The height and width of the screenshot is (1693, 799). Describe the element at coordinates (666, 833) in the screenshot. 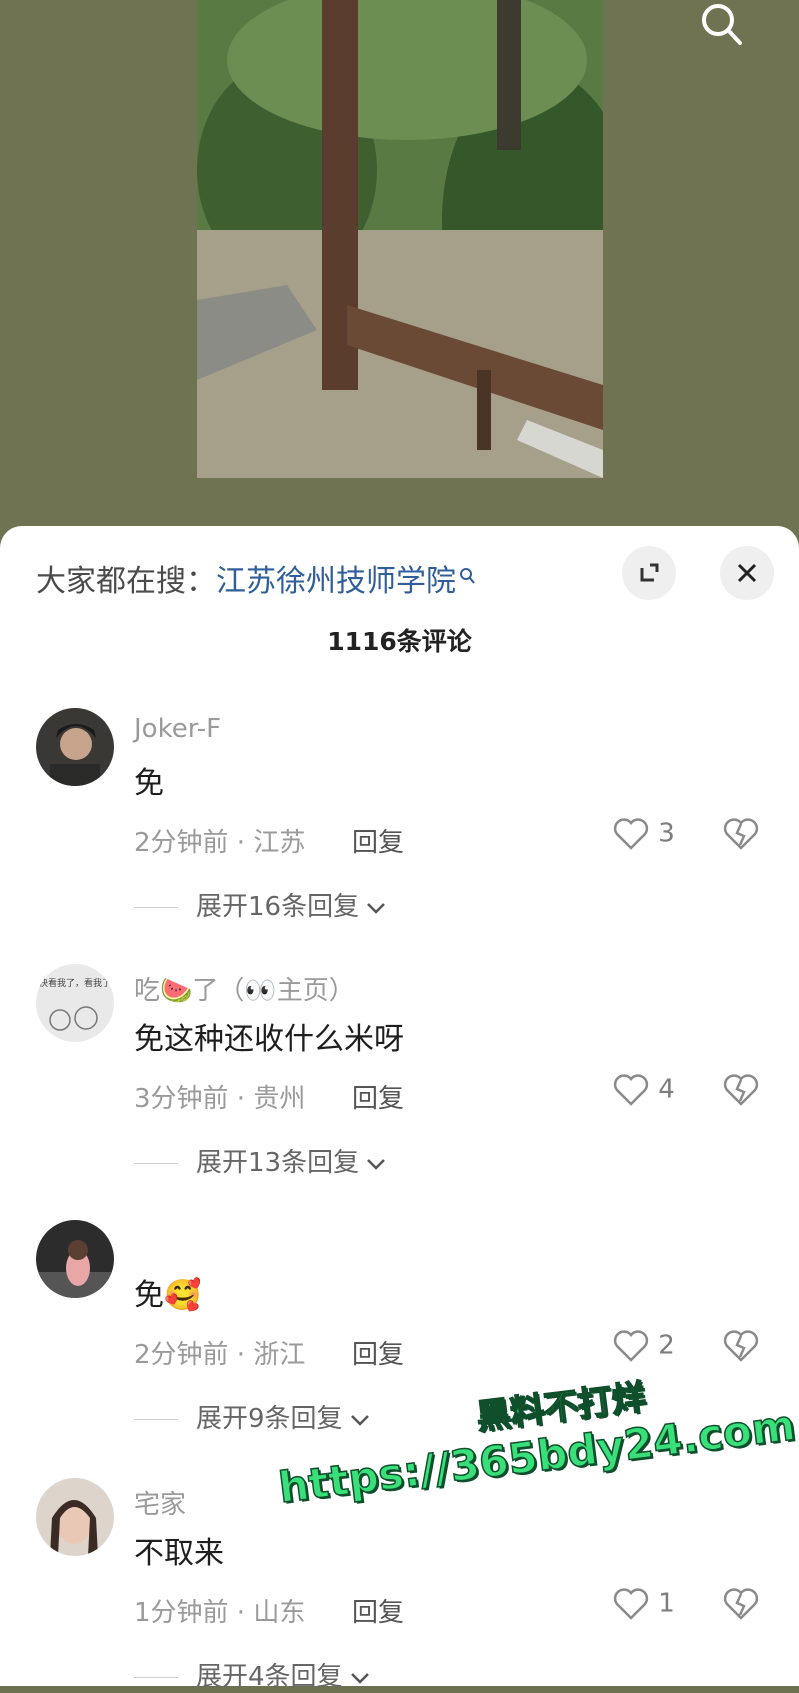

I see `like-count: 3` at that location.